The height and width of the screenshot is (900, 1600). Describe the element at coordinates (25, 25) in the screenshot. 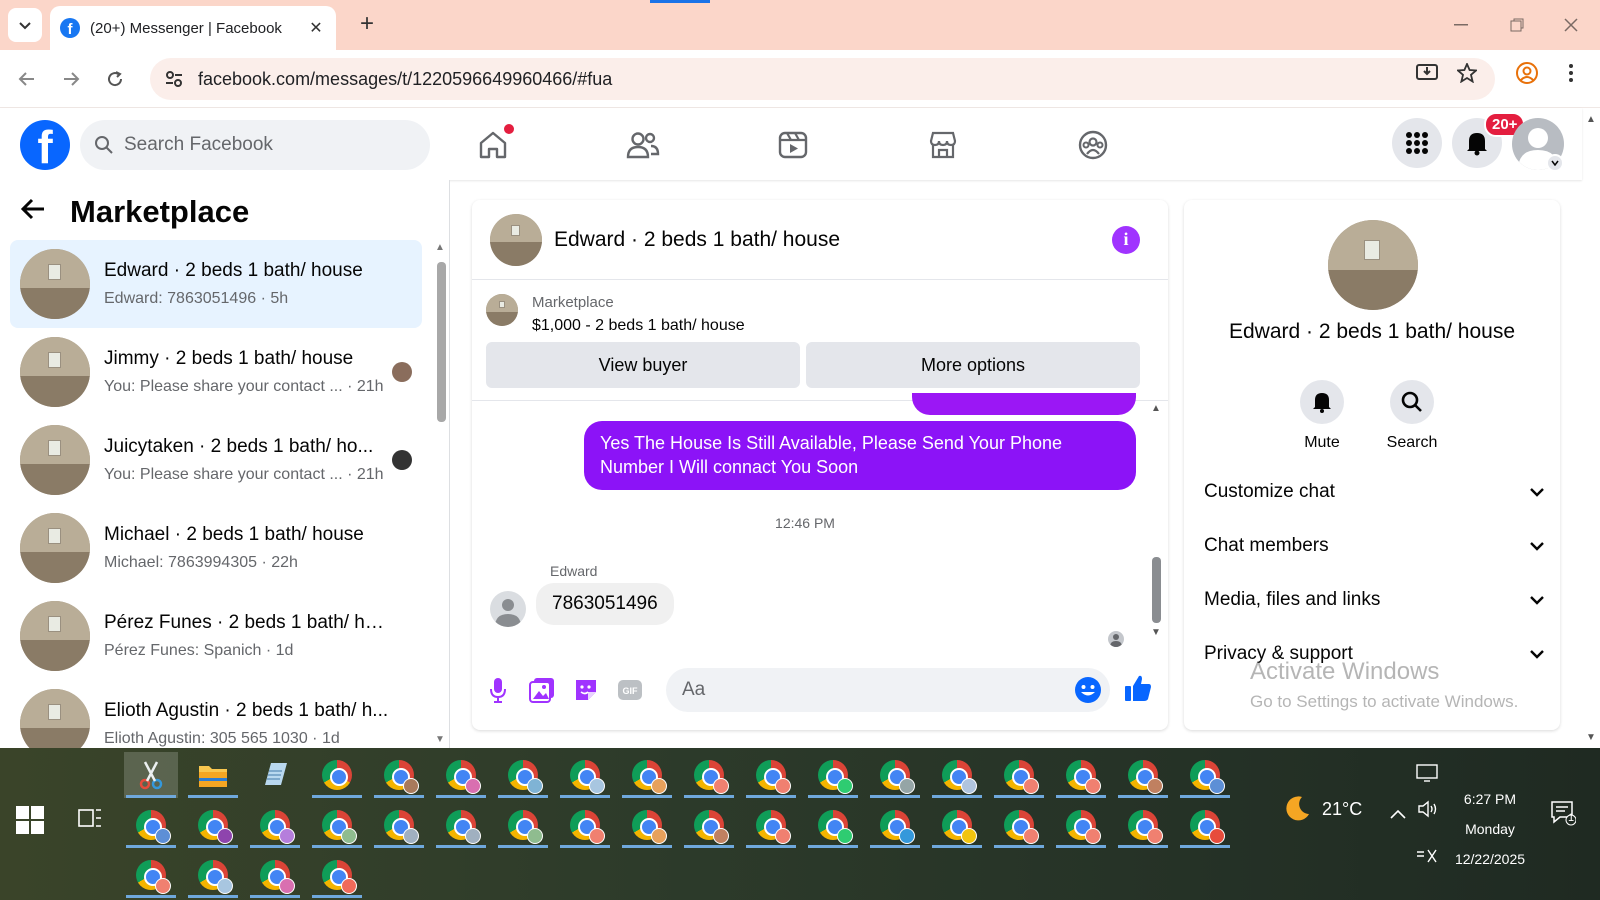

I see `tab-search-dropdown` at that location.